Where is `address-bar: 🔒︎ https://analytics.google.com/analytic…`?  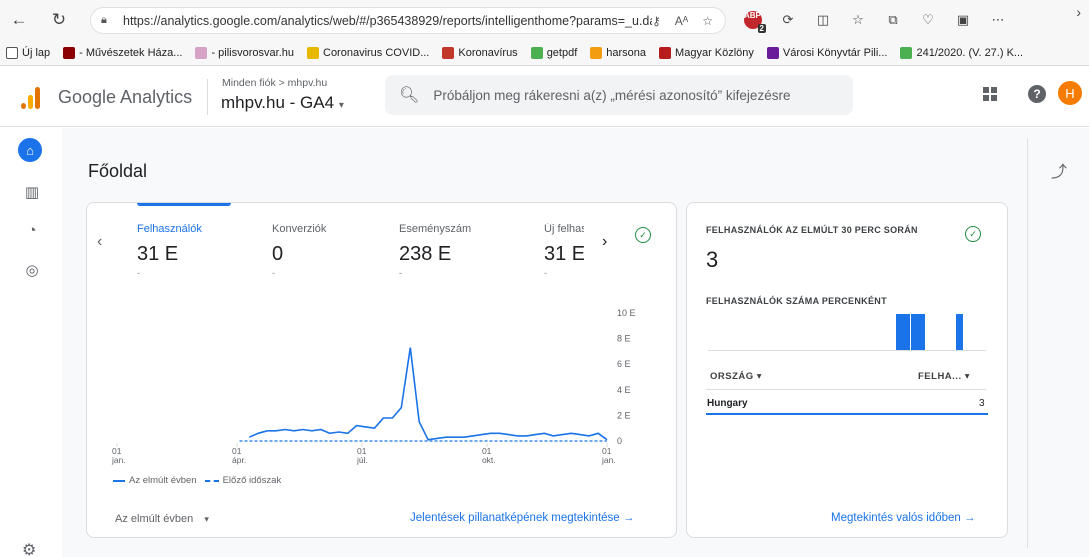
address-bar: 🔒︎ https://analytics.google.com/analytic… is located at coordinates (408, 20).